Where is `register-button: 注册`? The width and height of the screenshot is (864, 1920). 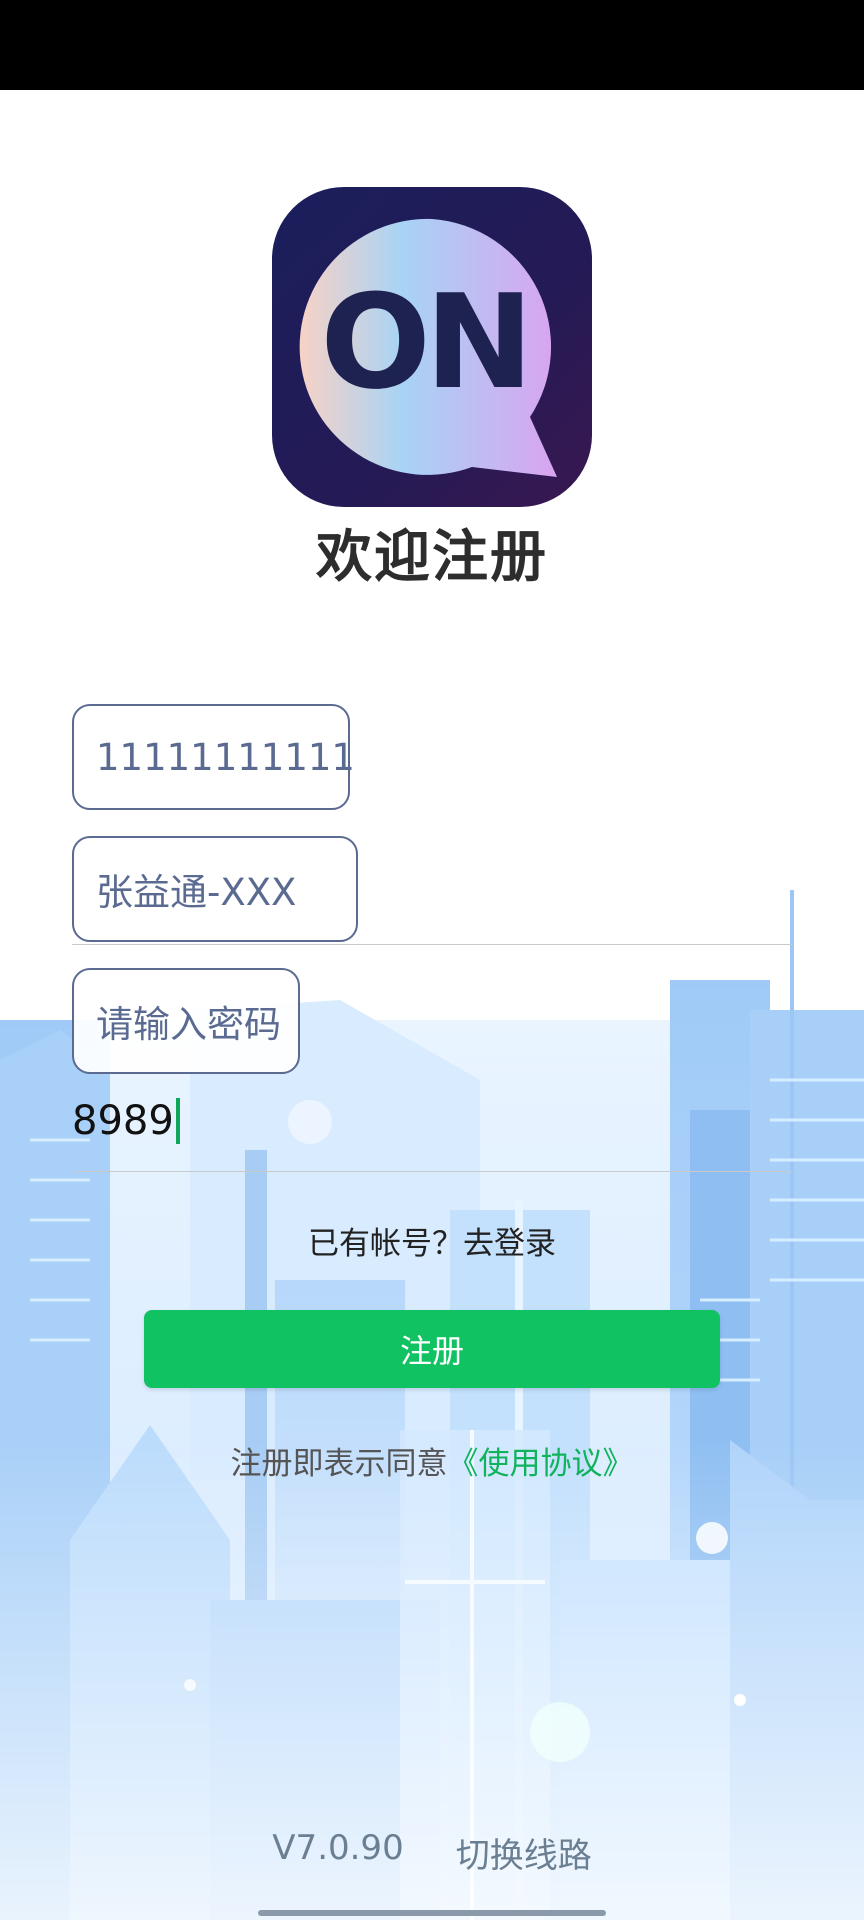 register-button: 注册 is located at coordinates (432, 1349).